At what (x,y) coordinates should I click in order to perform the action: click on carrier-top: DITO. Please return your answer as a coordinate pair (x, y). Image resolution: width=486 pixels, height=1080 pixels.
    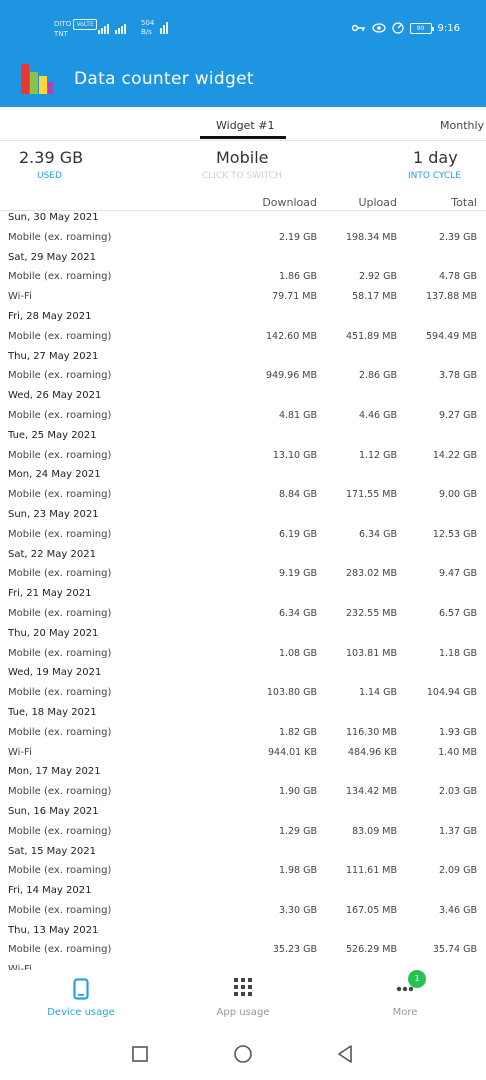
    Looking at the image, I should click on (63, 24).